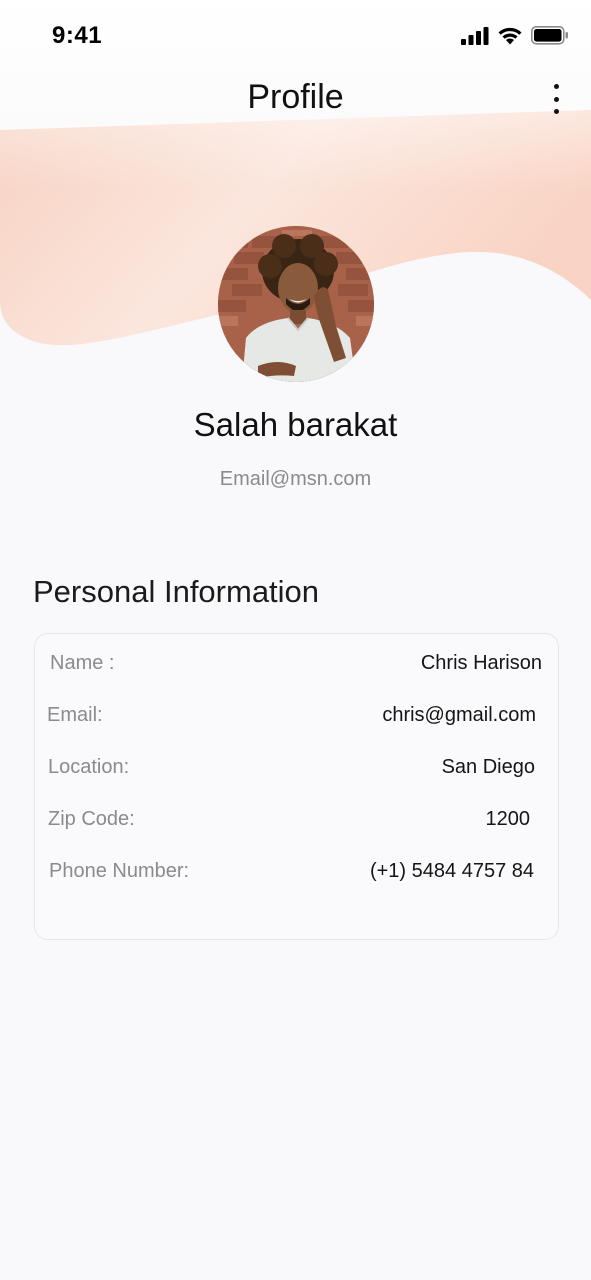 The height and width of the screenshot is (1280, 591). I want to click on info-value: Chris Harison, so click(481, 663).